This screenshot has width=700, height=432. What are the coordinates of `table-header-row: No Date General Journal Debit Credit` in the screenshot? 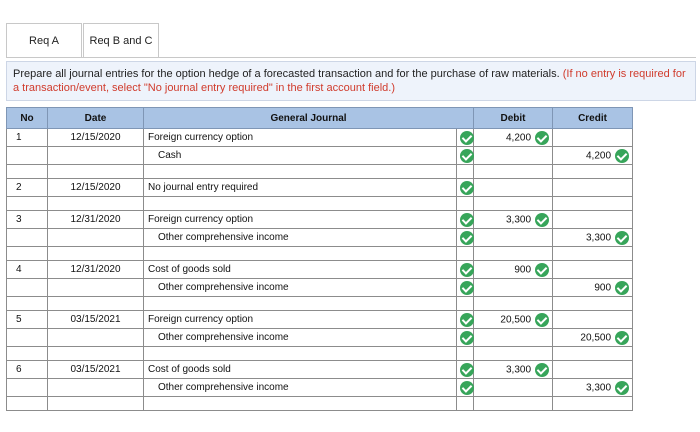 It's located at (320, 118).